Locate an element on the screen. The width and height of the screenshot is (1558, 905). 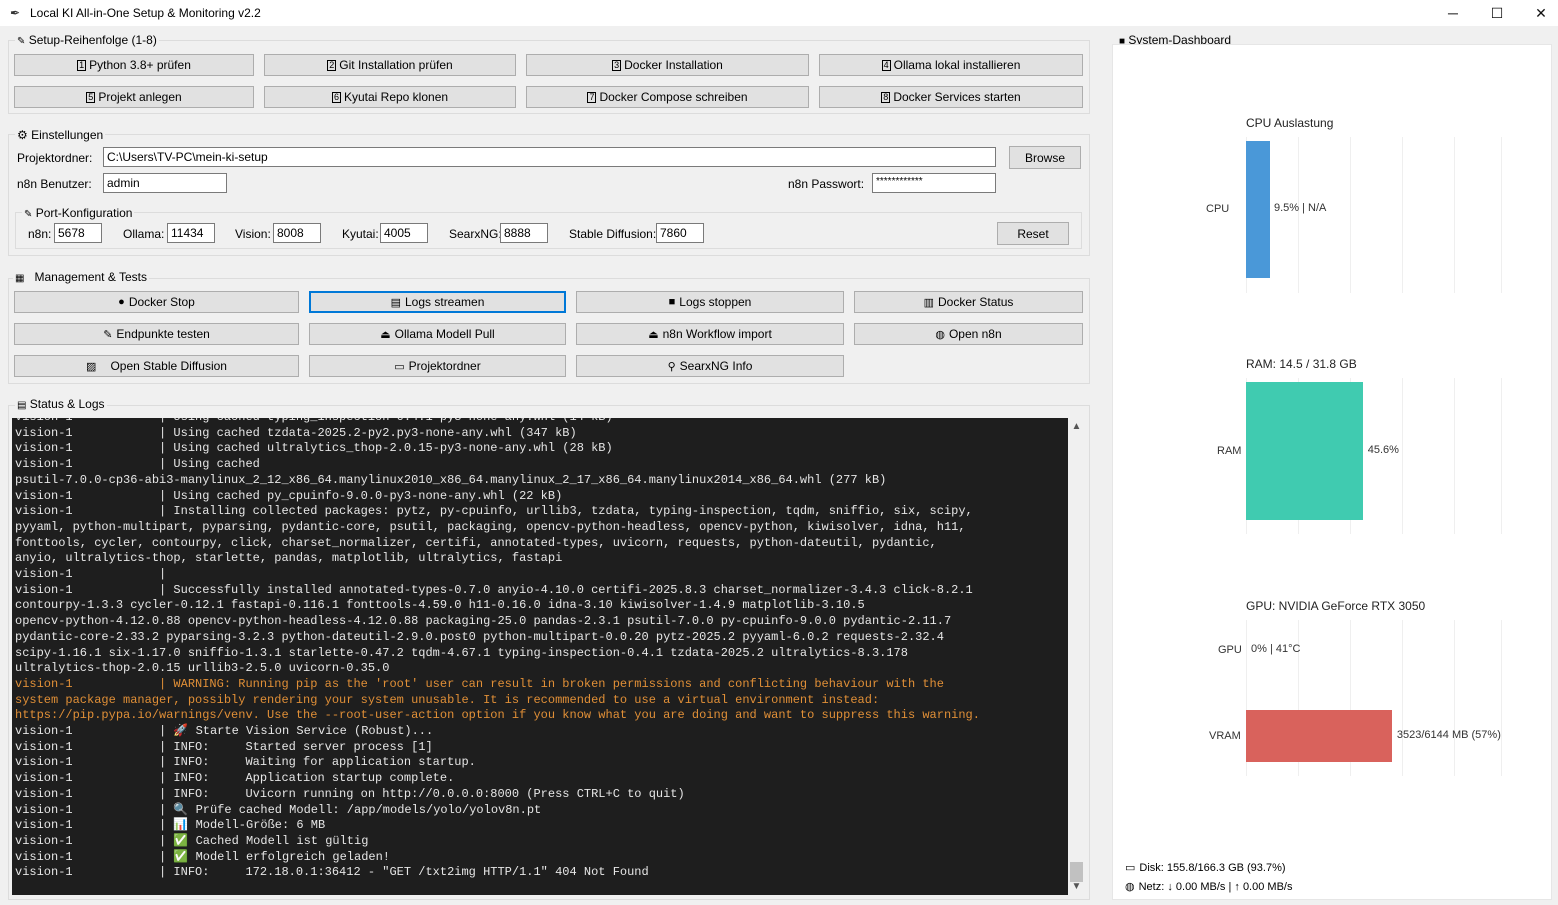
log-line: vision-1 | 📊 Modell-Größe: 6 MB is located at coordinates (170, 825).